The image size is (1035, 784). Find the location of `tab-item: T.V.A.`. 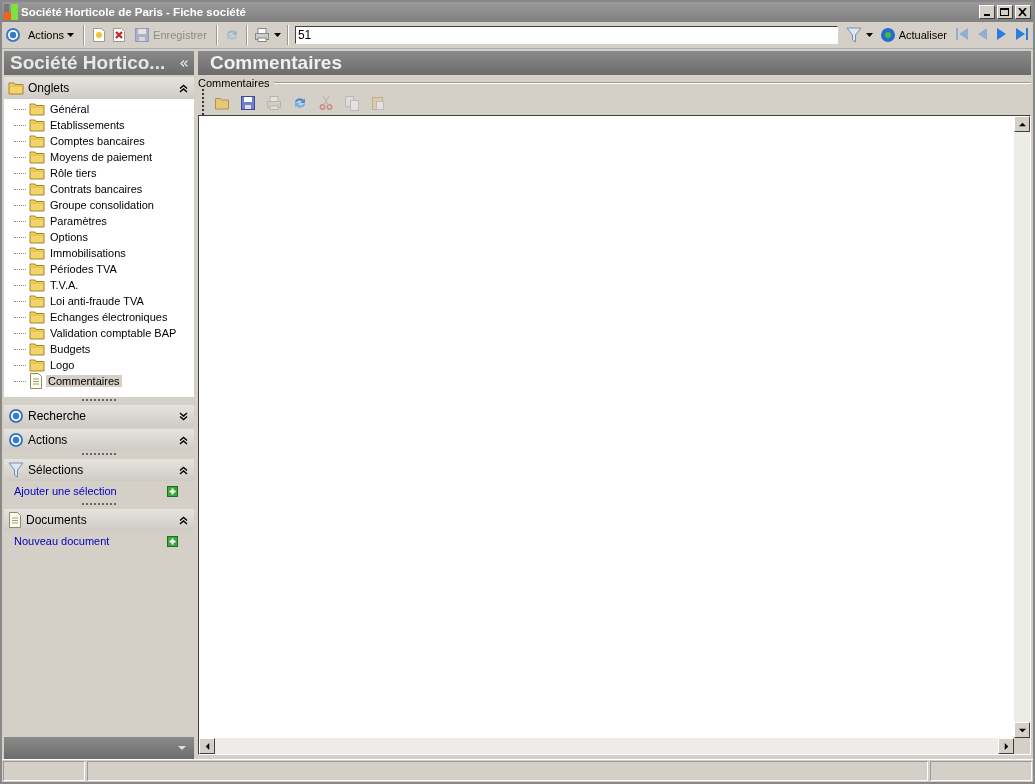

tab-item: T.V.A. is located at coordinates (64, 285).